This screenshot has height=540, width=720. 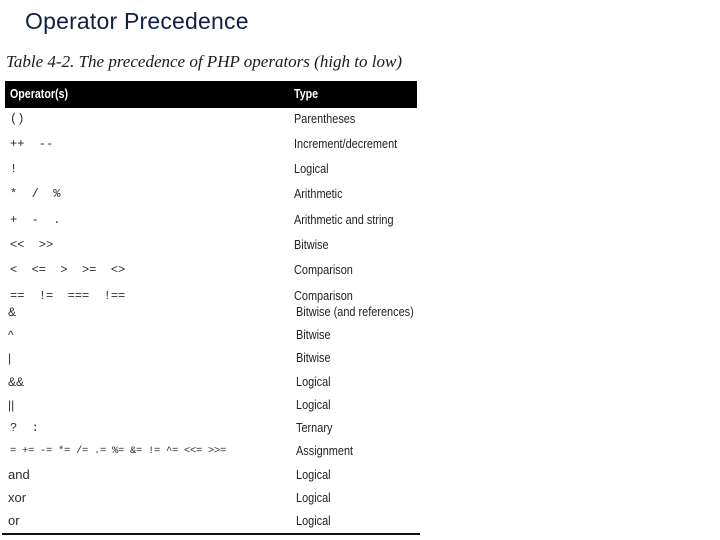 What do you see at coordinates (323, 269) in the screenshot?
I see `type-cell: Comparison` at bounding box center [323, 269].